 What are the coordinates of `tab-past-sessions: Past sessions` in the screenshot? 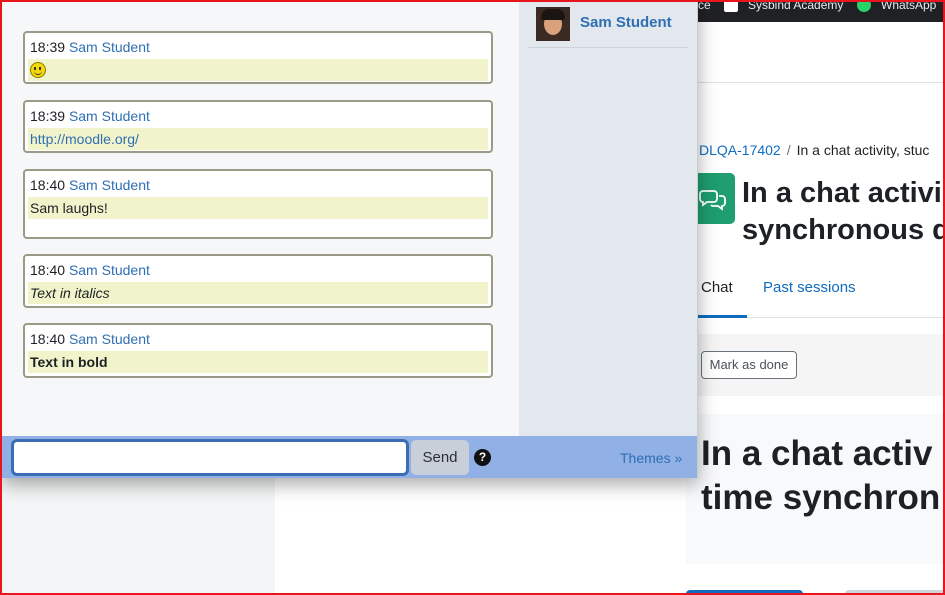 It's located at (809, 287).